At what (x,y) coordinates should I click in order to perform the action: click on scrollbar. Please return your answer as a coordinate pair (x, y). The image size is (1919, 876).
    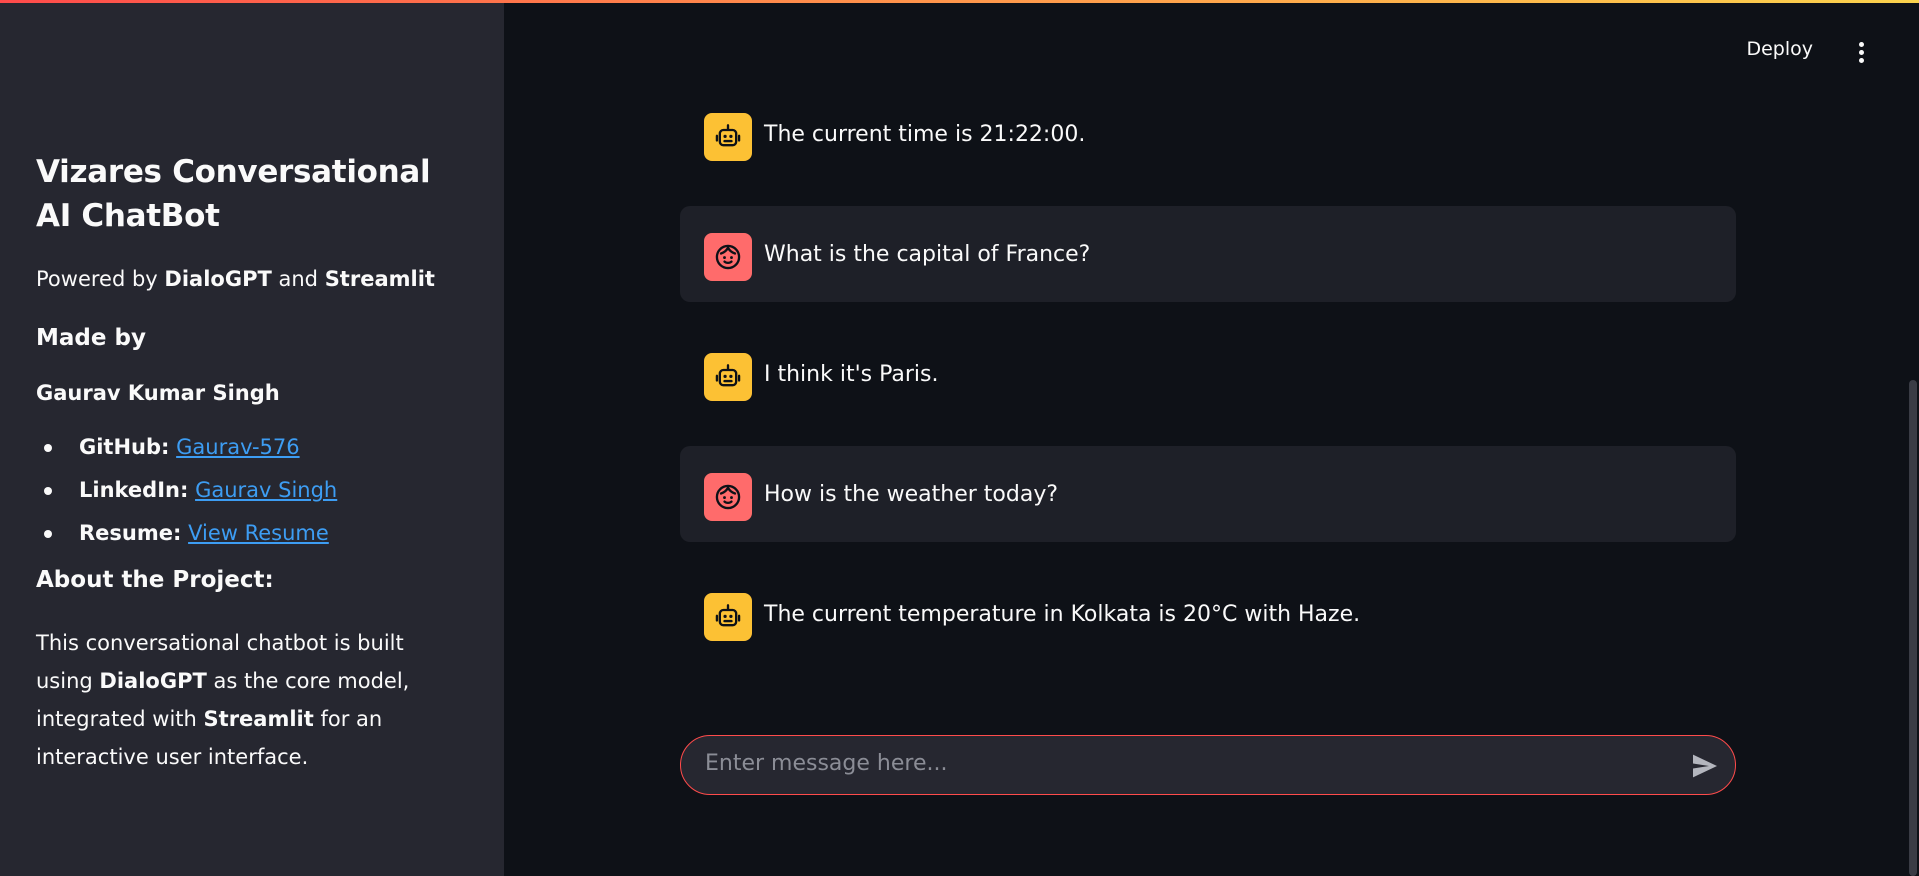
    Looking at the image, I should click on (1913, 628).